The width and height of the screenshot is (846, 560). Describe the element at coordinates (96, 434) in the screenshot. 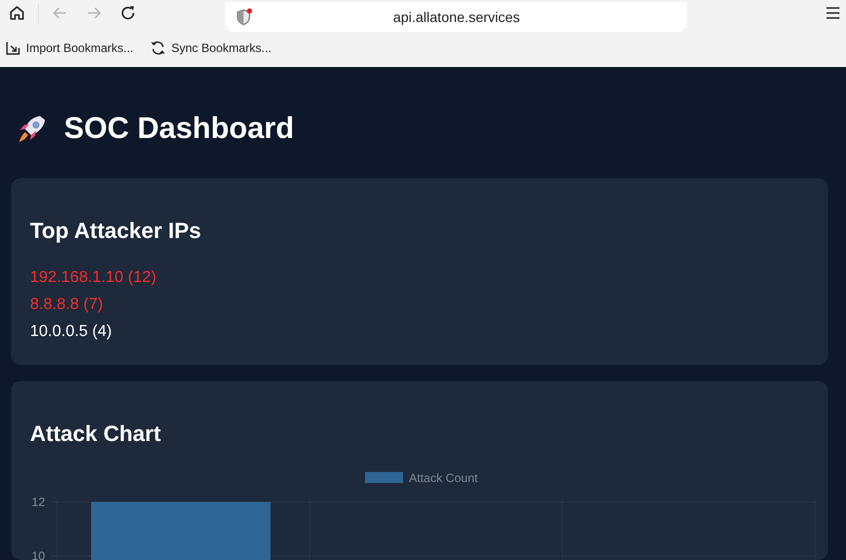

I see `card-title: Attack Chart` at that location.